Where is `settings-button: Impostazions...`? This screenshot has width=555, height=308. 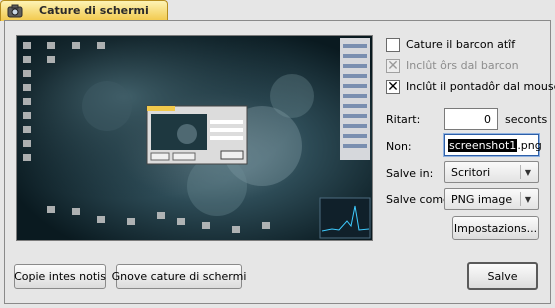
settings-button: Impostazions... is located at coordinates (495, 228).